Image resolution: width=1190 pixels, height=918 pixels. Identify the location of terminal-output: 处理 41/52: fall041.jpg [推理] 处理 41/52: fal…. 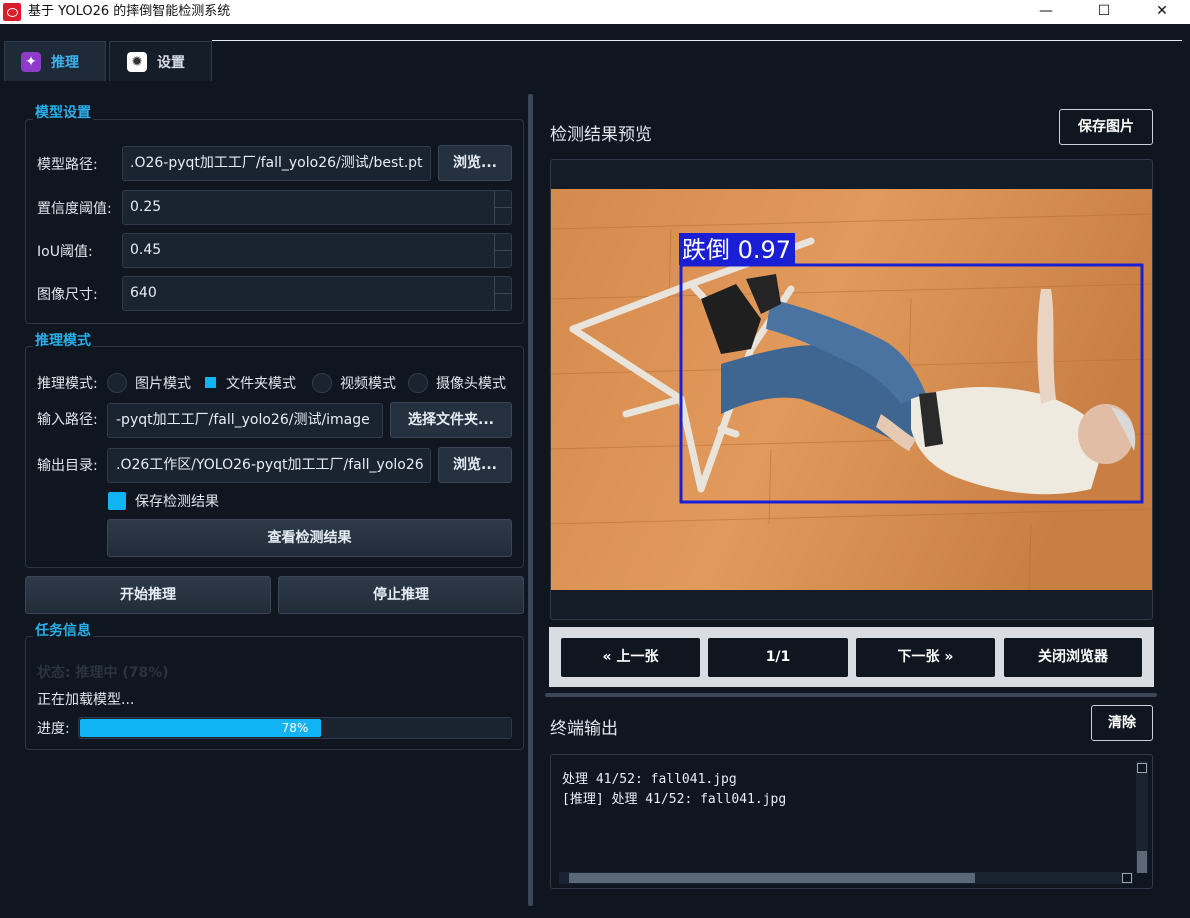
(851, 821).